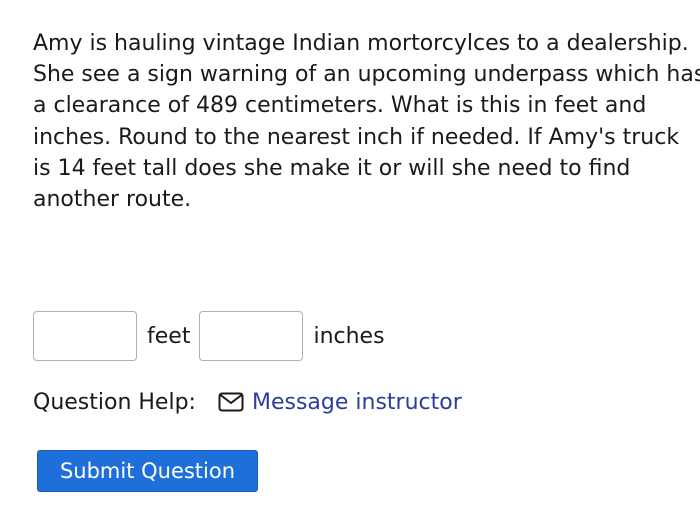 The height and width of the screenshot is (521, 700). What do you see at coordinates (349, 336) in the screenshot?
I see `inches-unit-label: inches` at bounding box center [349, 336].